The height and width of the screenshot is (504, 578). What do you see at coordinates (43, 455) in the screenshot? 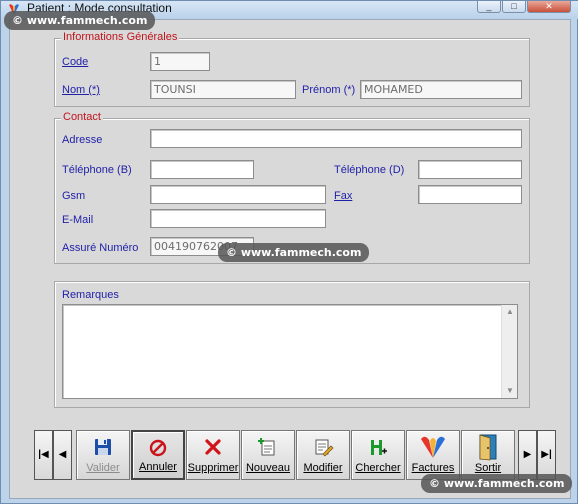
I see `first-record-button: |◀` at bounding box center [43, 455].